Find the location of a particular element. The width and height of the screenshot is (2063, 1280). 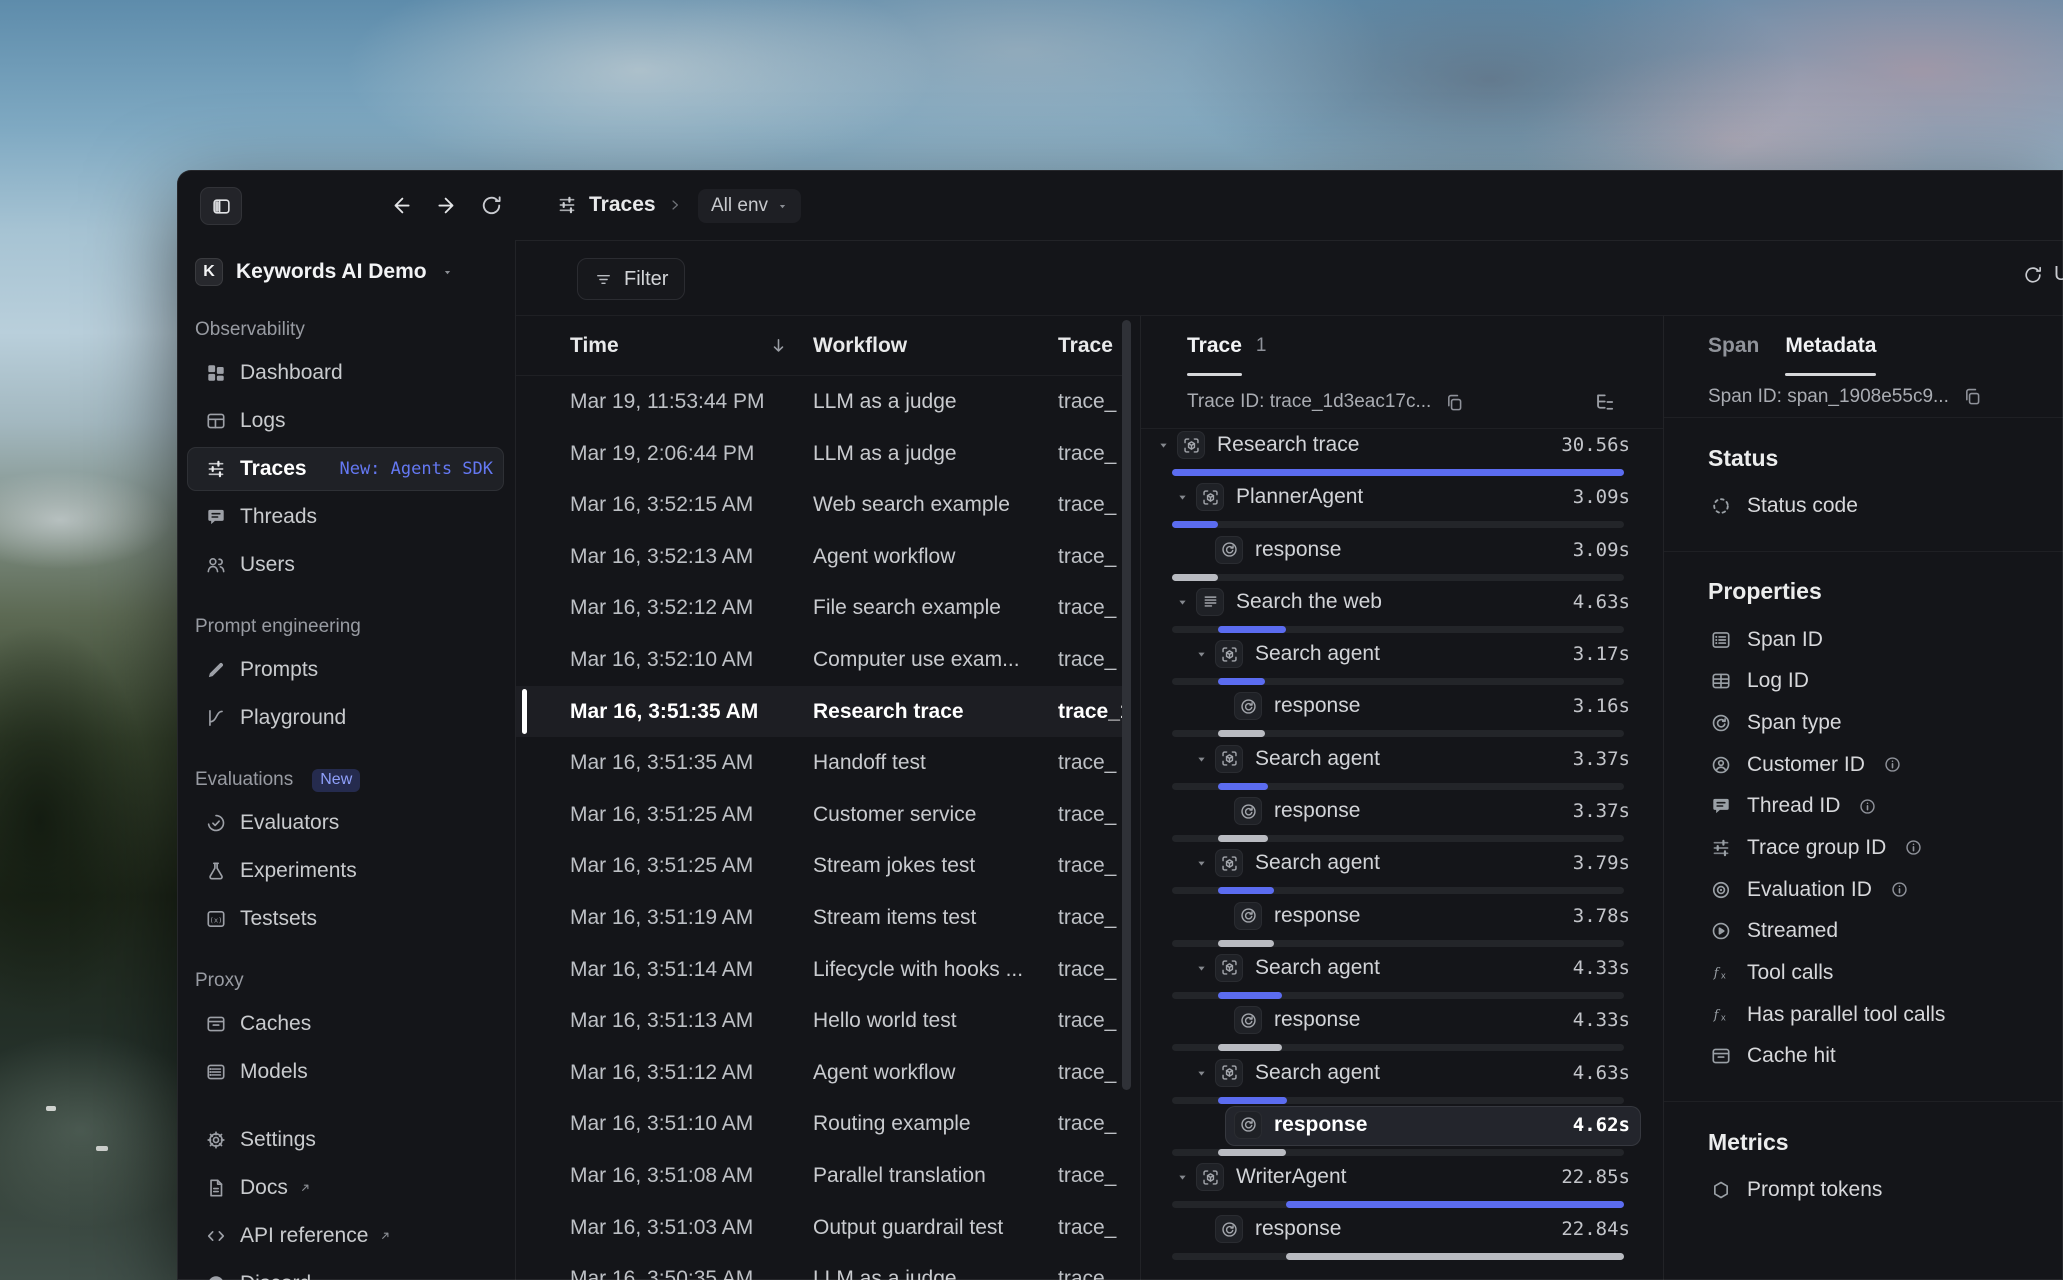

span-row-response: response 22.84s is located at coordinates (1402, 1239).